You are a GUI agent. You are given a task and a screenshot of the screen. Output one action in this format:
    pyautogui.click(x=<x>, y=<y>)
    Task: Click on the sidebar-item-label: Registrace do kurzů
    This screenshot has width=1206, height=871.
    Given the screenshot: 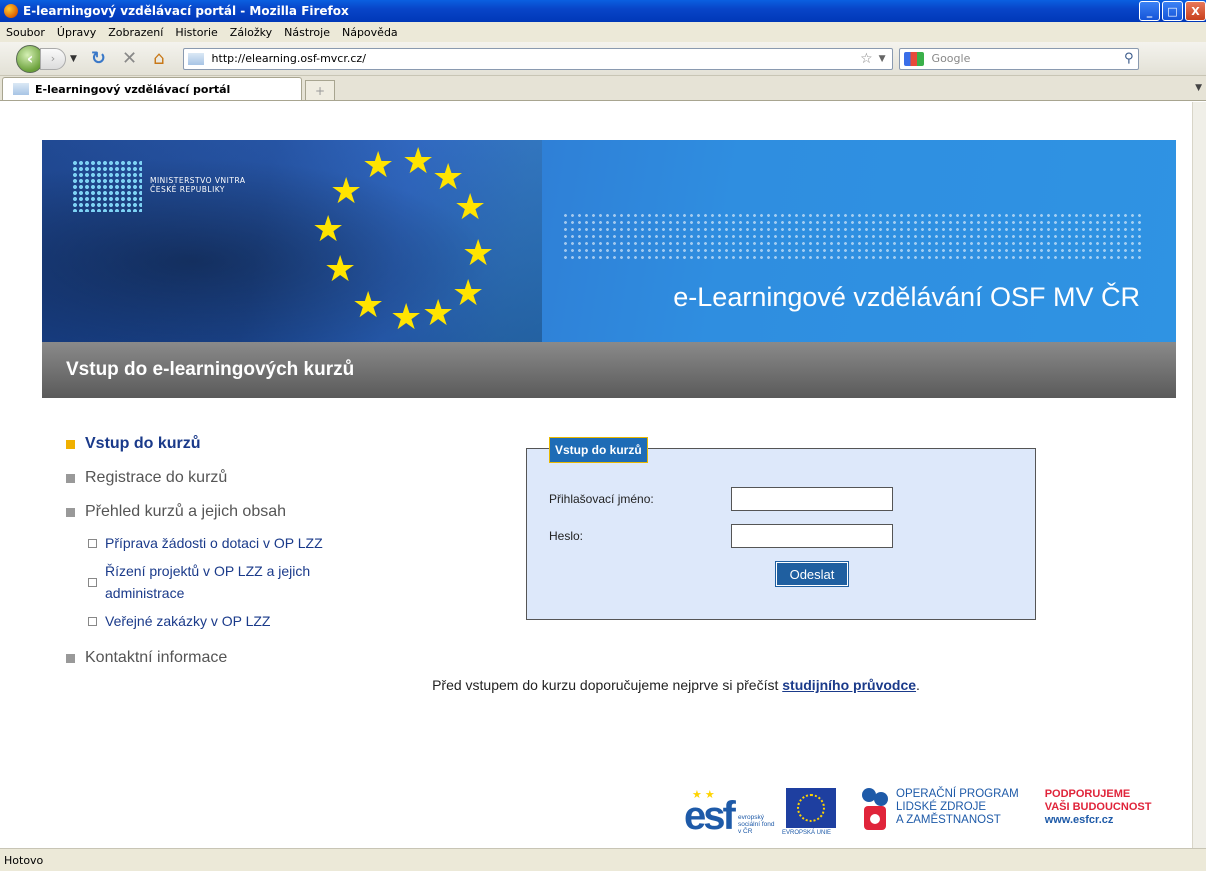 What is the action you would take?
    pyautogui.click(x=156, y=477)
    